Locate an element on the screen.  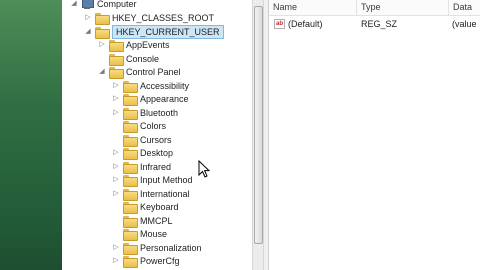
tree-item-hkey-current-user: ◢ HKEY_CURRENT_USER is located at coordinates (154, 32).